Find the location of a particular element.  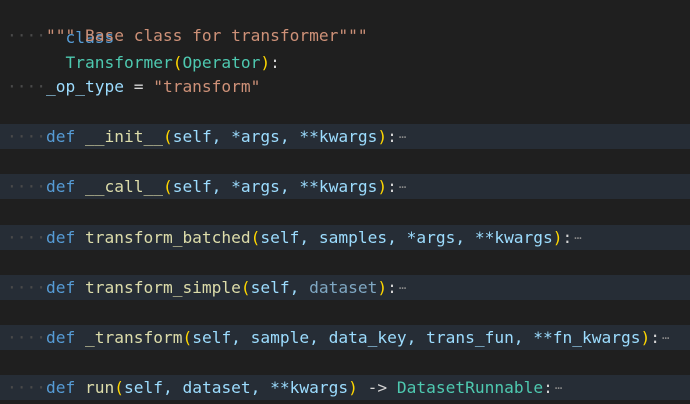

function-name: run is located at coordinates (99, 387).